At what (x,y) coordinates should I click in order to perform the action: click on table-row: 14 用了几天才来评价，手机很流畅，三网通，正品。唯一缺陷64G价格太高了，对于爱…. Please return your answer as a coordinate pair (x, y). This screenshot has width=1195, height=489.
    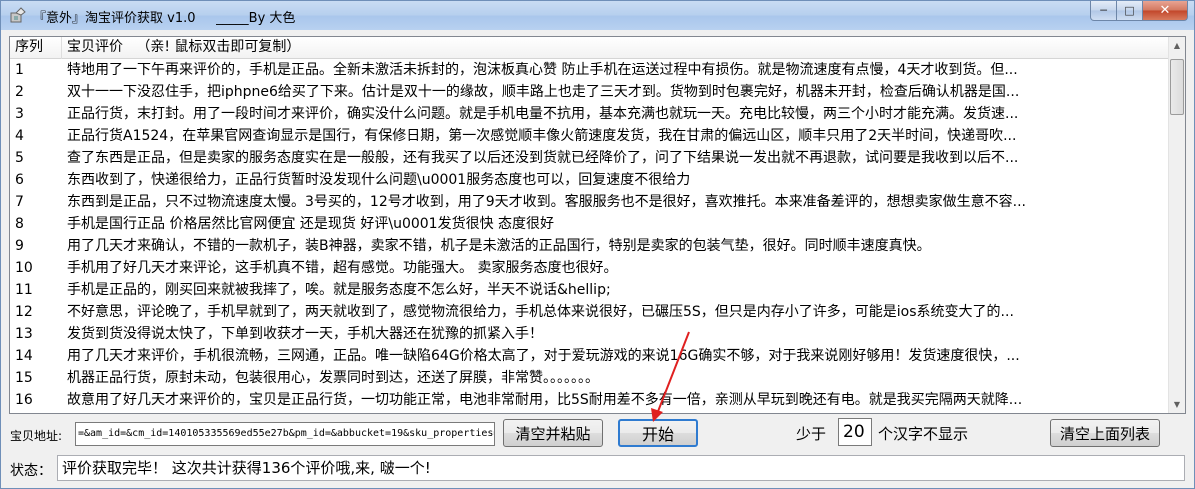
    Looking at the image, I should click on (589, 356).